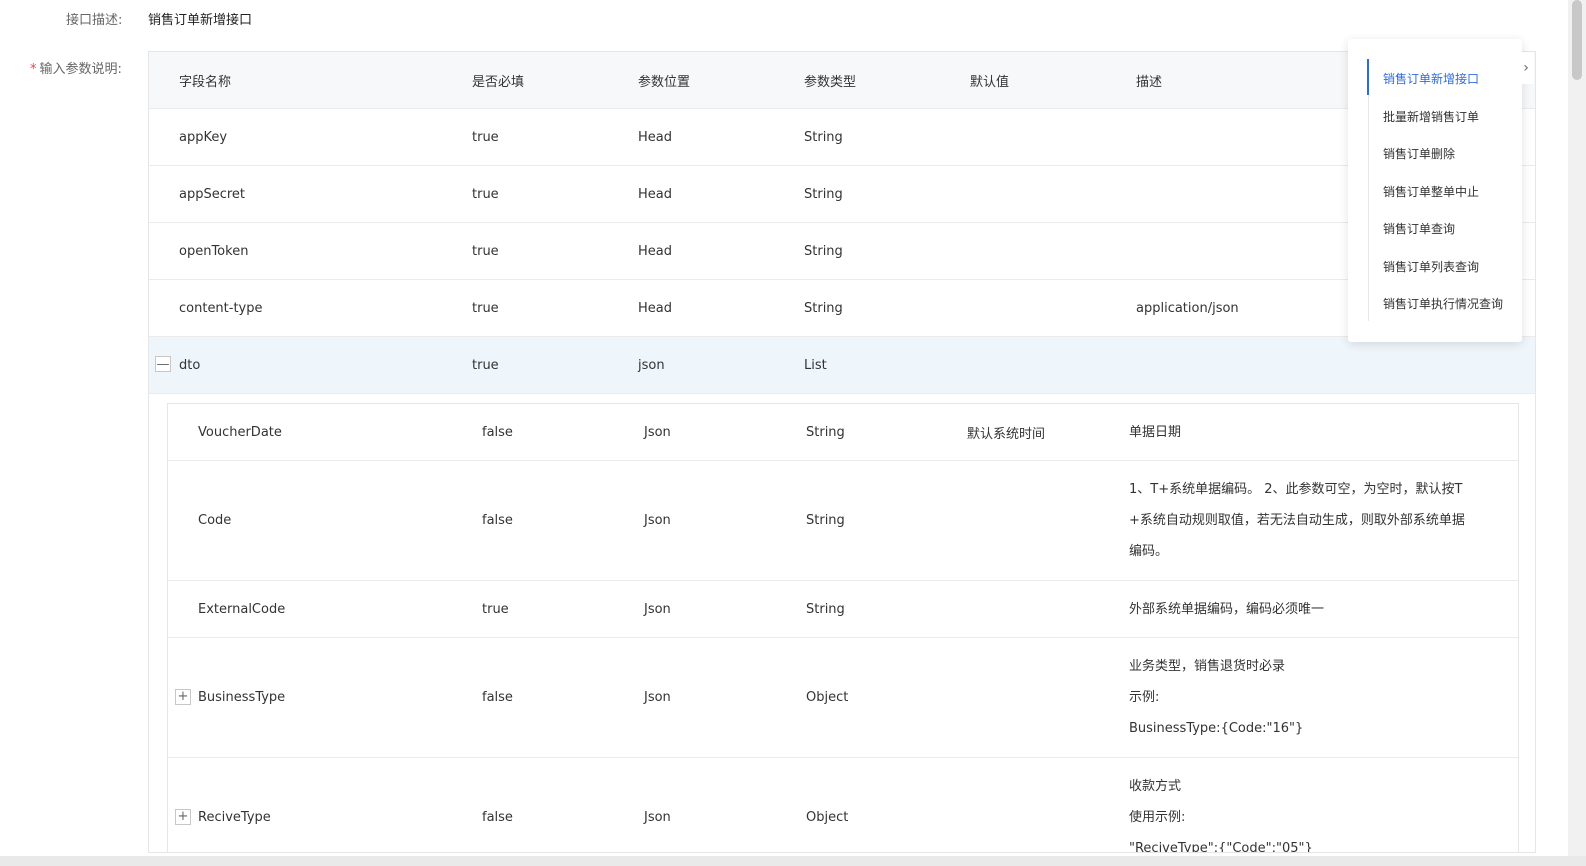 This screenshot has width=1586, height=866. I want to click on field-name: Code, so click(215, 520).